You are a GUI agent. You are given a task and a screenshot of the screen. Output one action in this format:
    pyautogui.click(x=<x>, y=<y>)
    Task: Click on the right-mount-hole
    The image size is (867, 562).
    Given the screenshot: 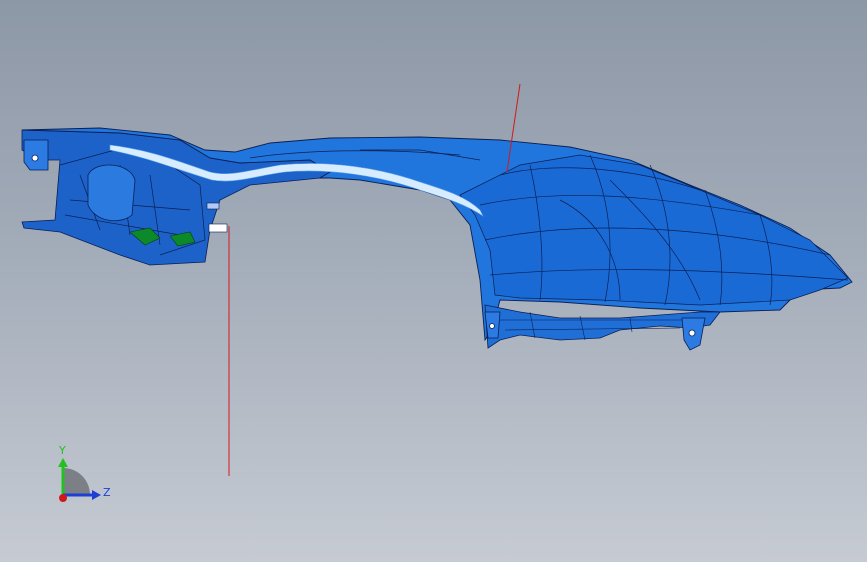 What is the action you would take?
    pyautogui.click(x=692, y=333)
    